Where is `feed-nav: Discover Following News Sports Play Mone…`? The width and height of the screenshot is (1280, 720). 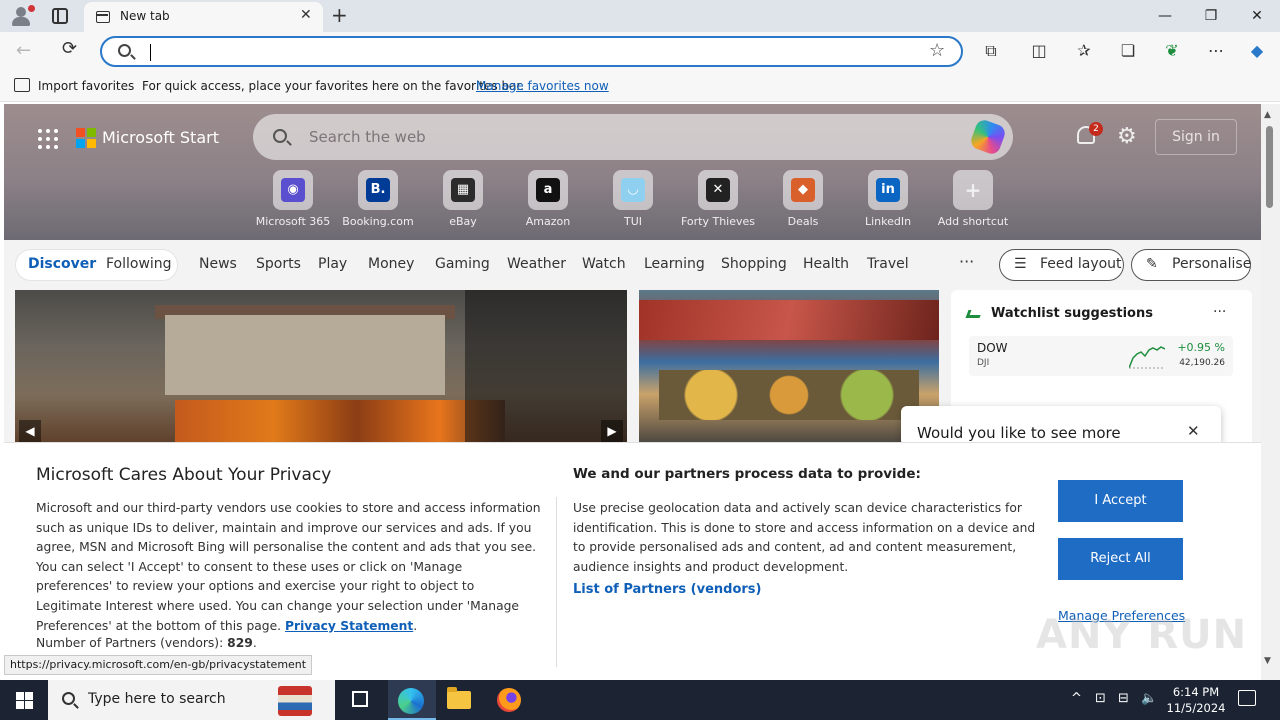
feed-nav: Discover Following News Sports Play Mone… is located at coordinates (632, 265).